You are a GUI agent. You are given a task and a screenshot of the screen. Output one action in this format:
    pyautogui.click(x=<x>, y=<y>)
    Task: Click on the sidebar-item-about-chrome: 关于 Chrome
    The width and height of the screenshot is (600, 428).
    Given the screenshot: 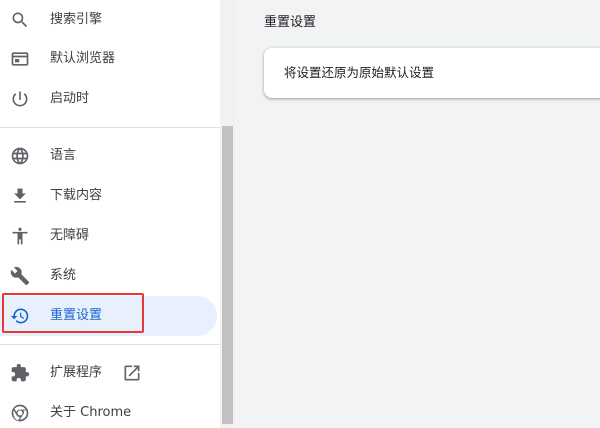 What is the action you would take?
    pyautogui.click(x=108, y=410)
    